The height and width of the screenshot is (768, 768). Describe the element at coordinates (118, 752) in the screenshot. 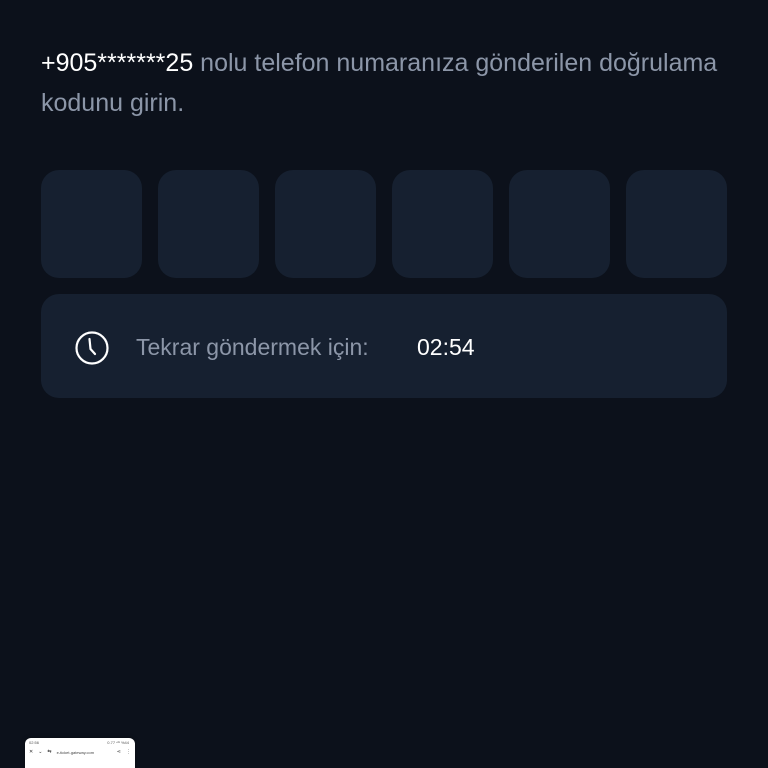

I see `share-icon: ⋖` at that location.